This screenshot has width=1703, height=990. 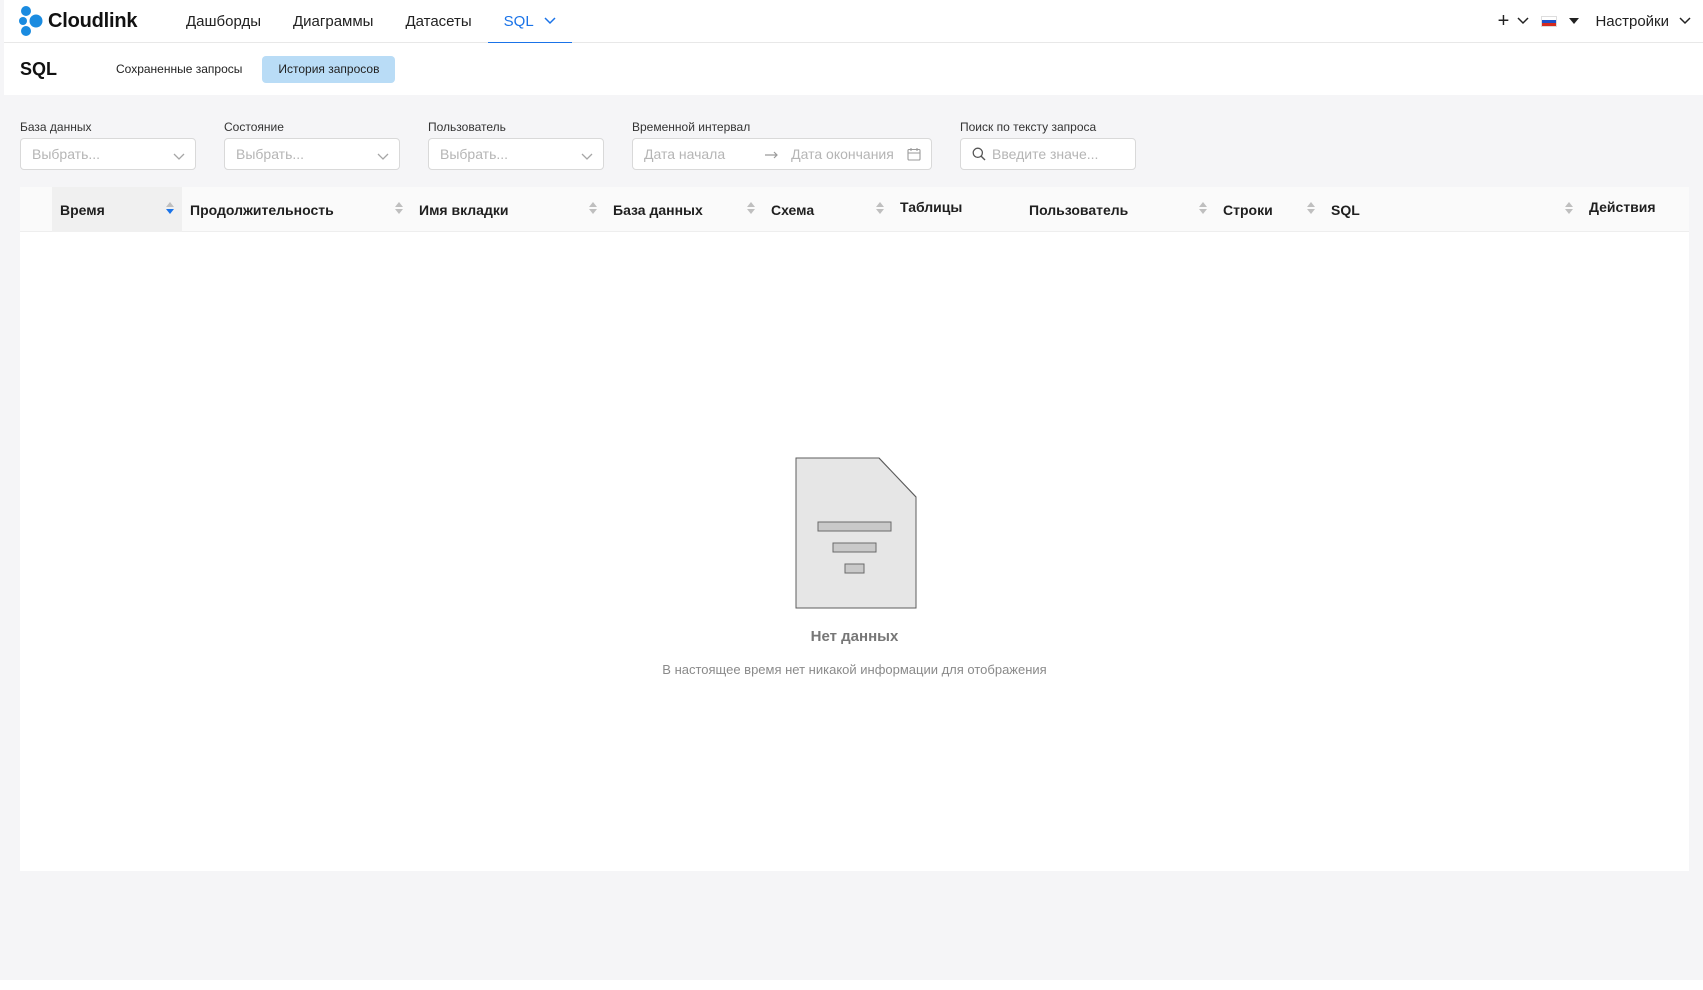 I want to click on tab-query-history: История запросов, so click(x=329, y=69).